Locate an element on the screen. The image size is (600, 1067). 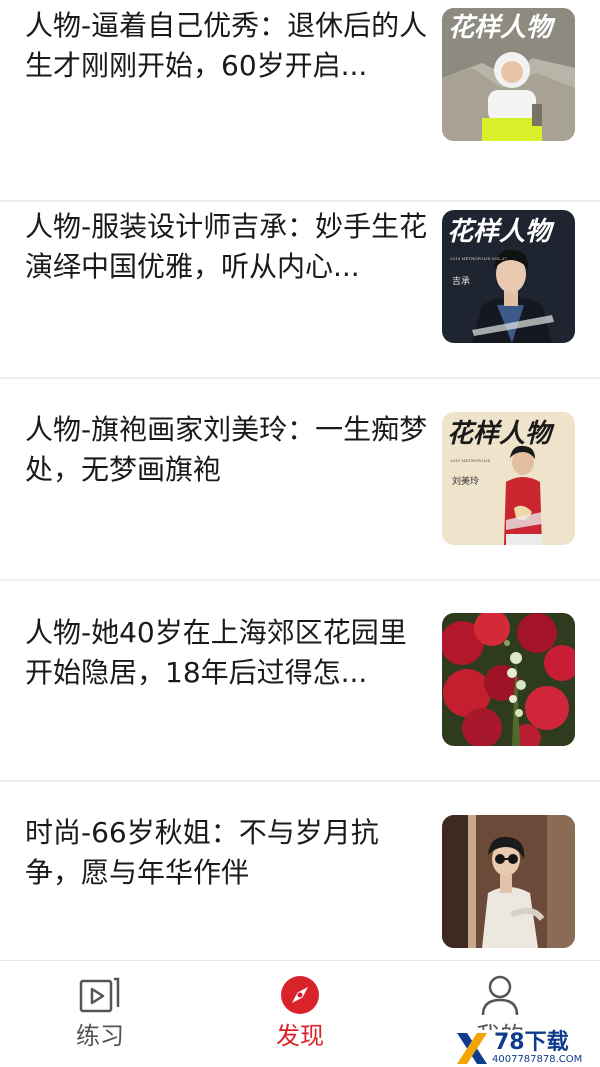
tab-discover: 发现 is located at coordinates (300, 1014).